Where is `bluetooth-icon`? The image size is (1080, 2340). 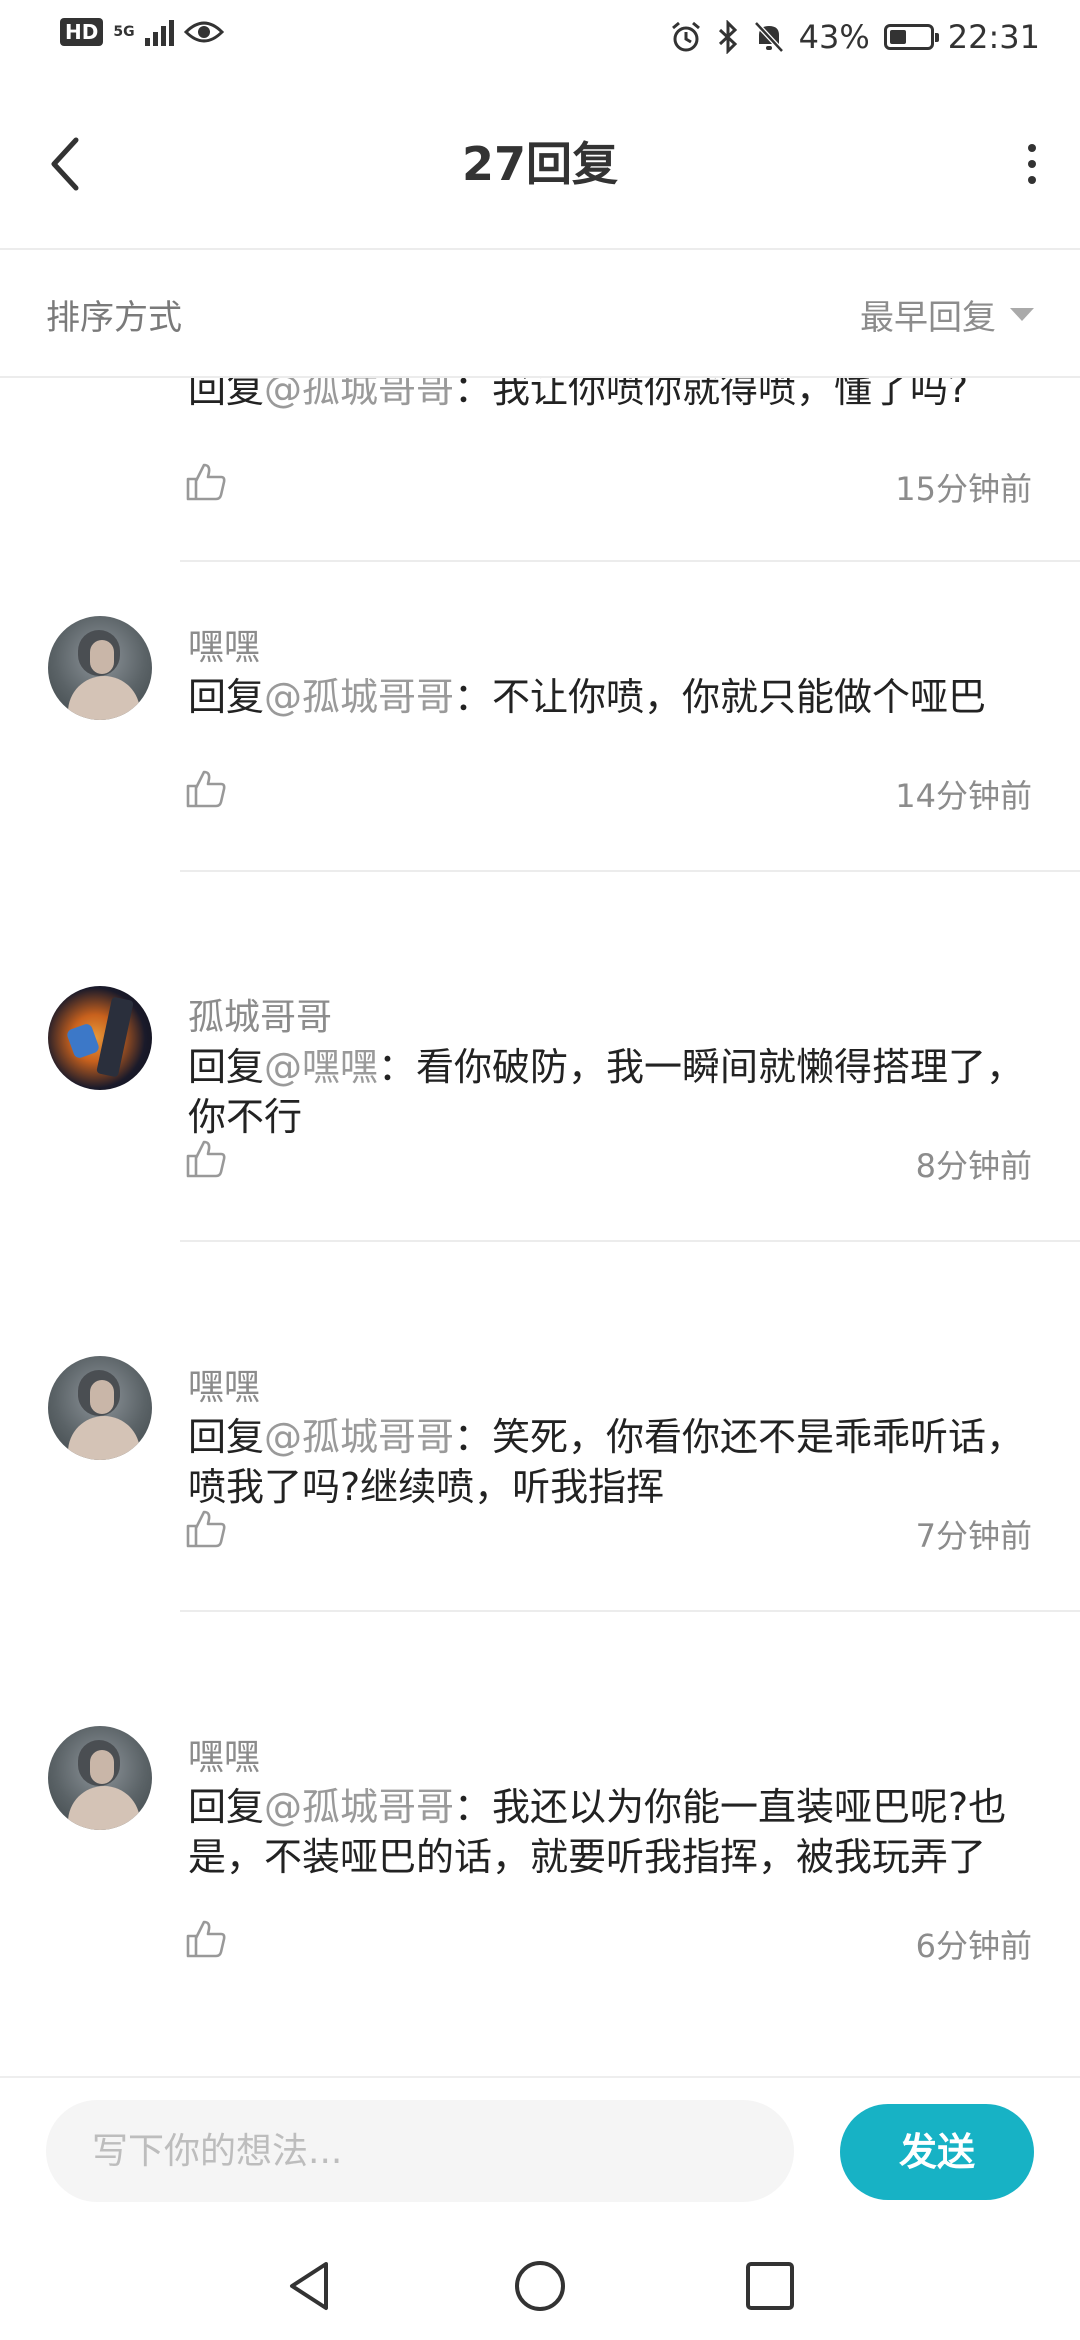 bluetooth-icon is located at coordinates (727, 37).